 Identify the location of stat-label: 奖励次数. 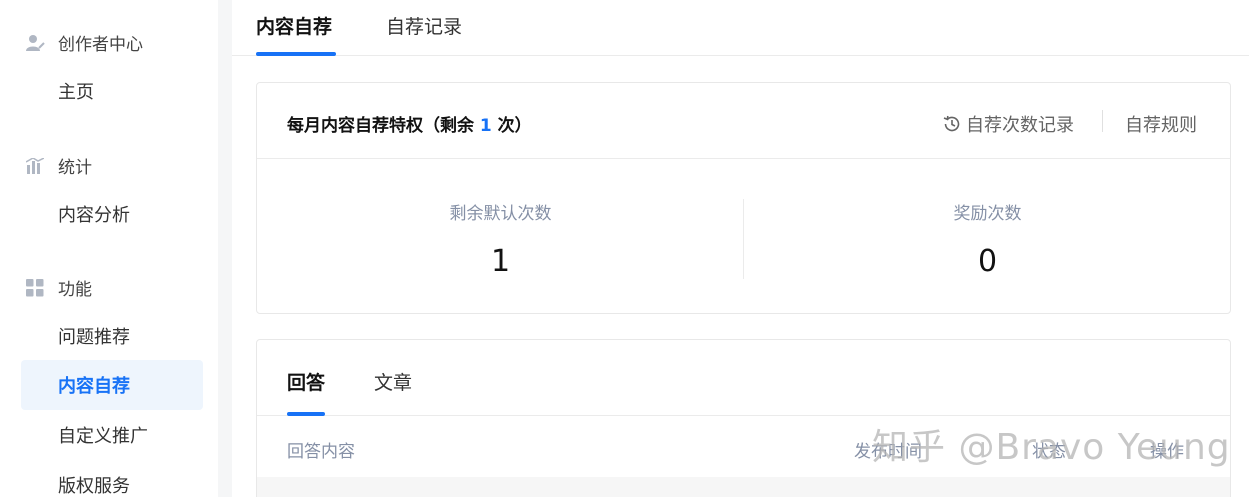
(987, 214).